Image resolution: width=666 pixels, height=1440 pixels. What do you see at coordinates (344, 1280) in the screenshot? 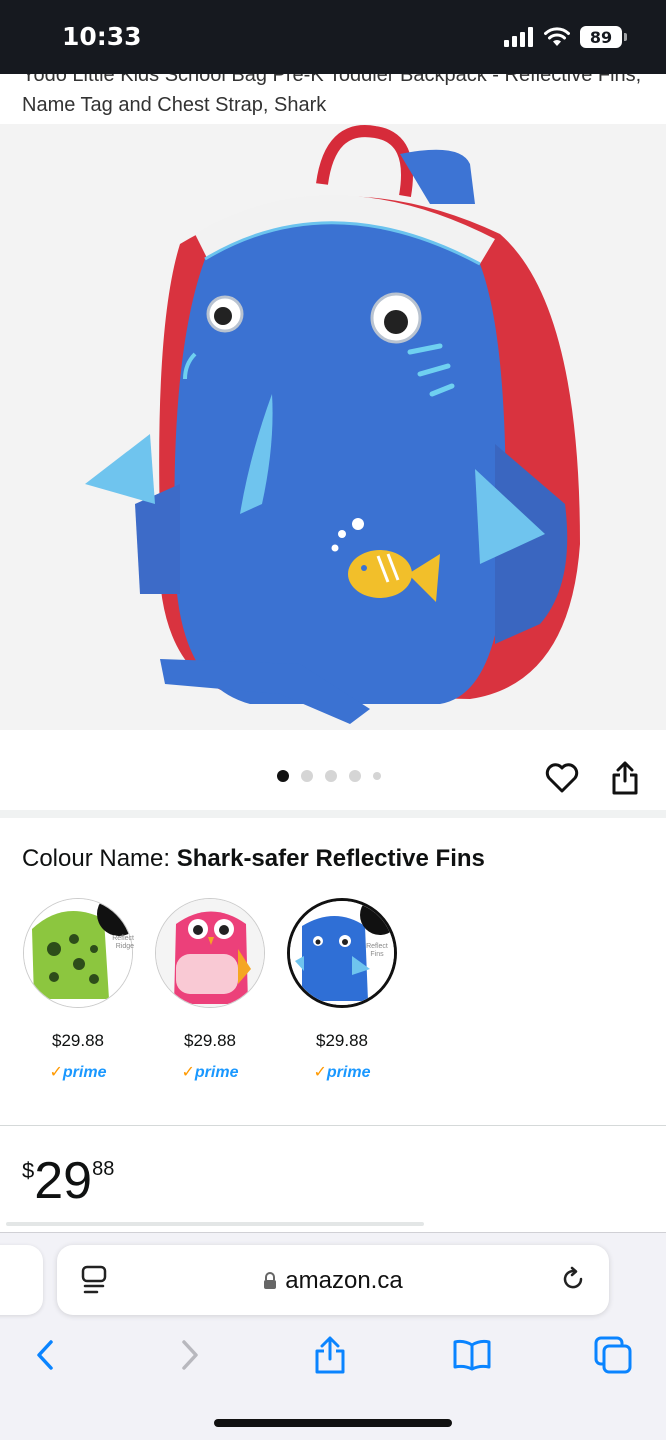
I see `url-domain: amazon.ca` at bounding box center [344, 1280].